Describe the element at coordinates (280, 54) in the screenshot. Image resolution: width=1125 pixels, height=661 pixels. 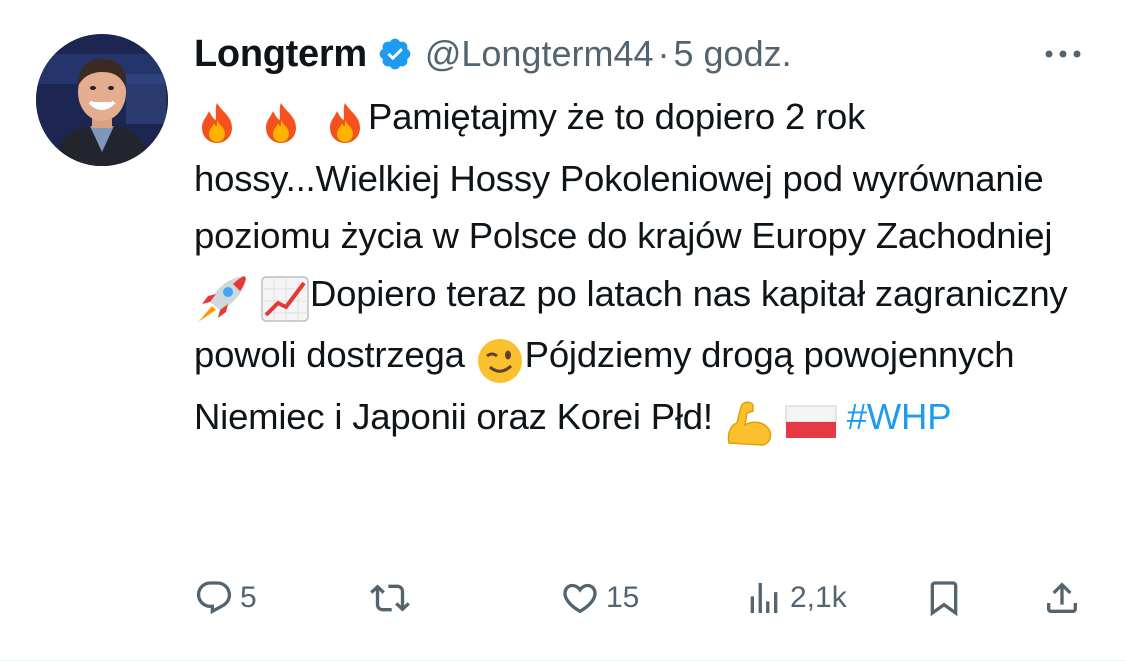
I see `author-display-name: Longterm` at that location.